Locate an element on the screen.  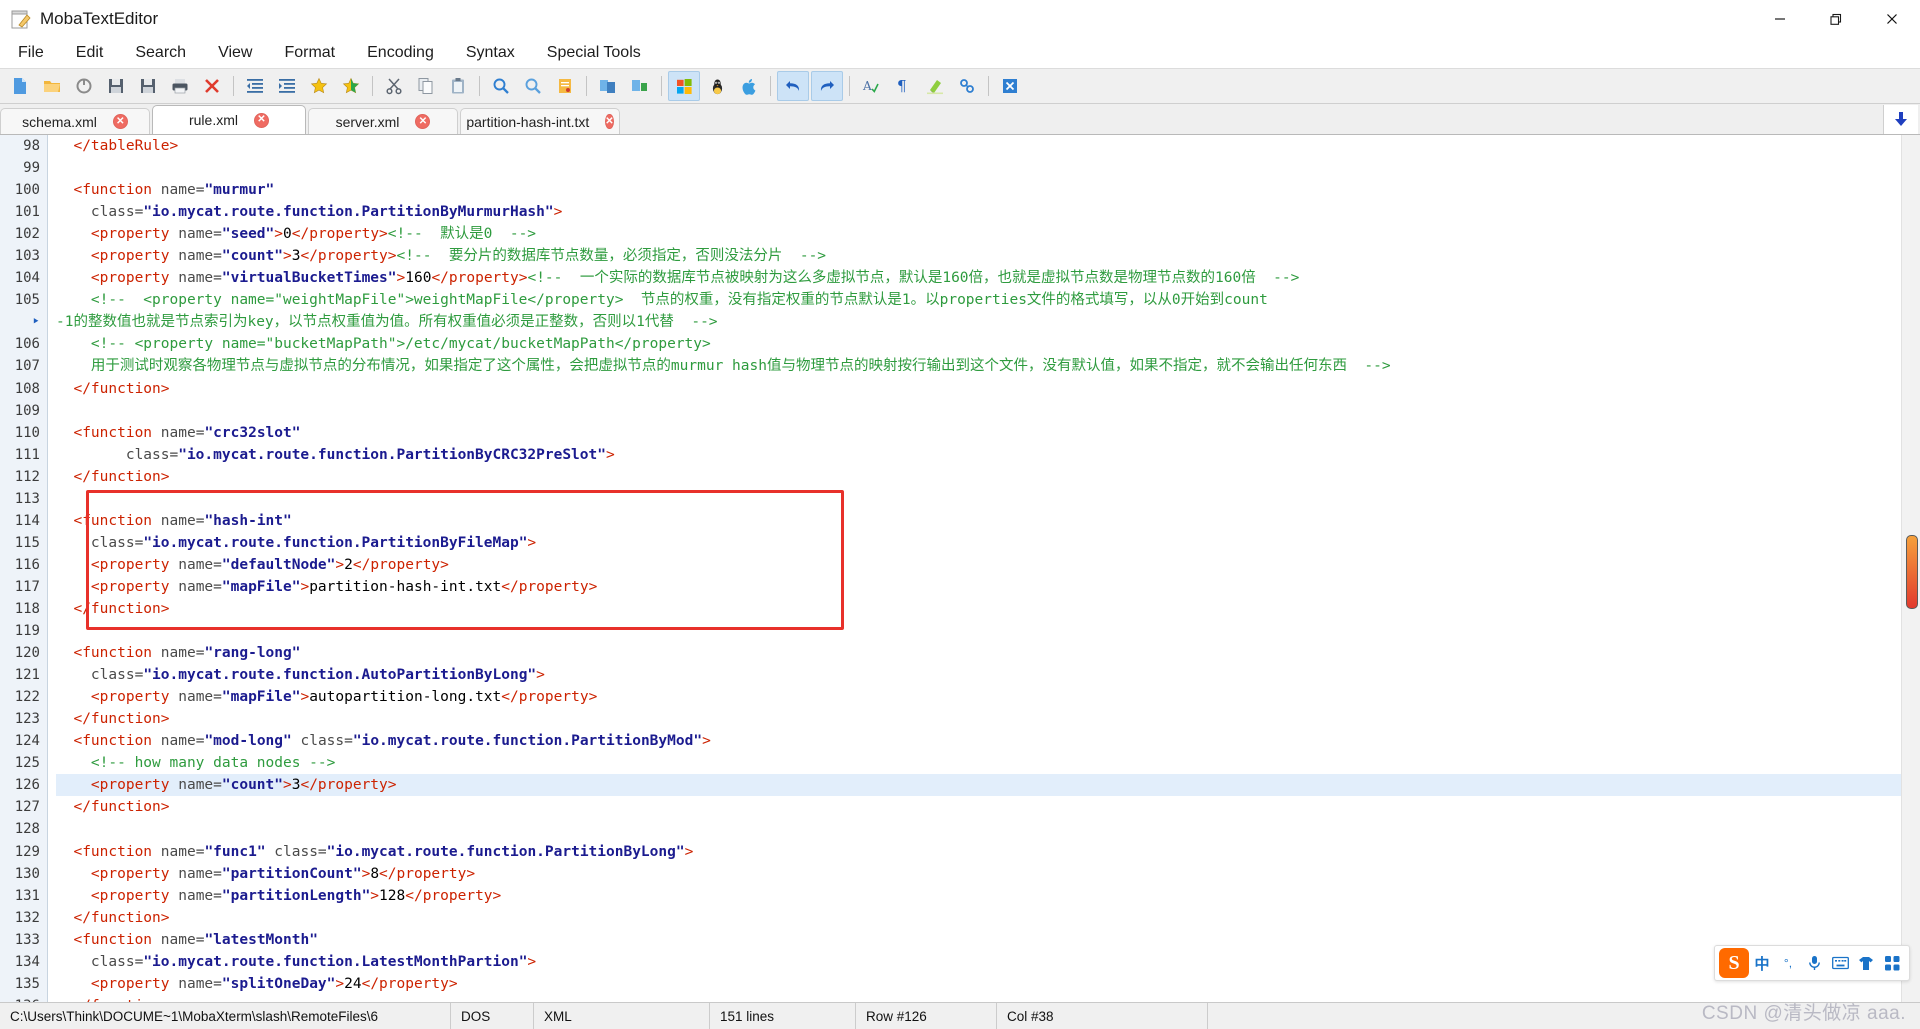
code-line: <function name="rang-long" is located at coordinates (978, 653).